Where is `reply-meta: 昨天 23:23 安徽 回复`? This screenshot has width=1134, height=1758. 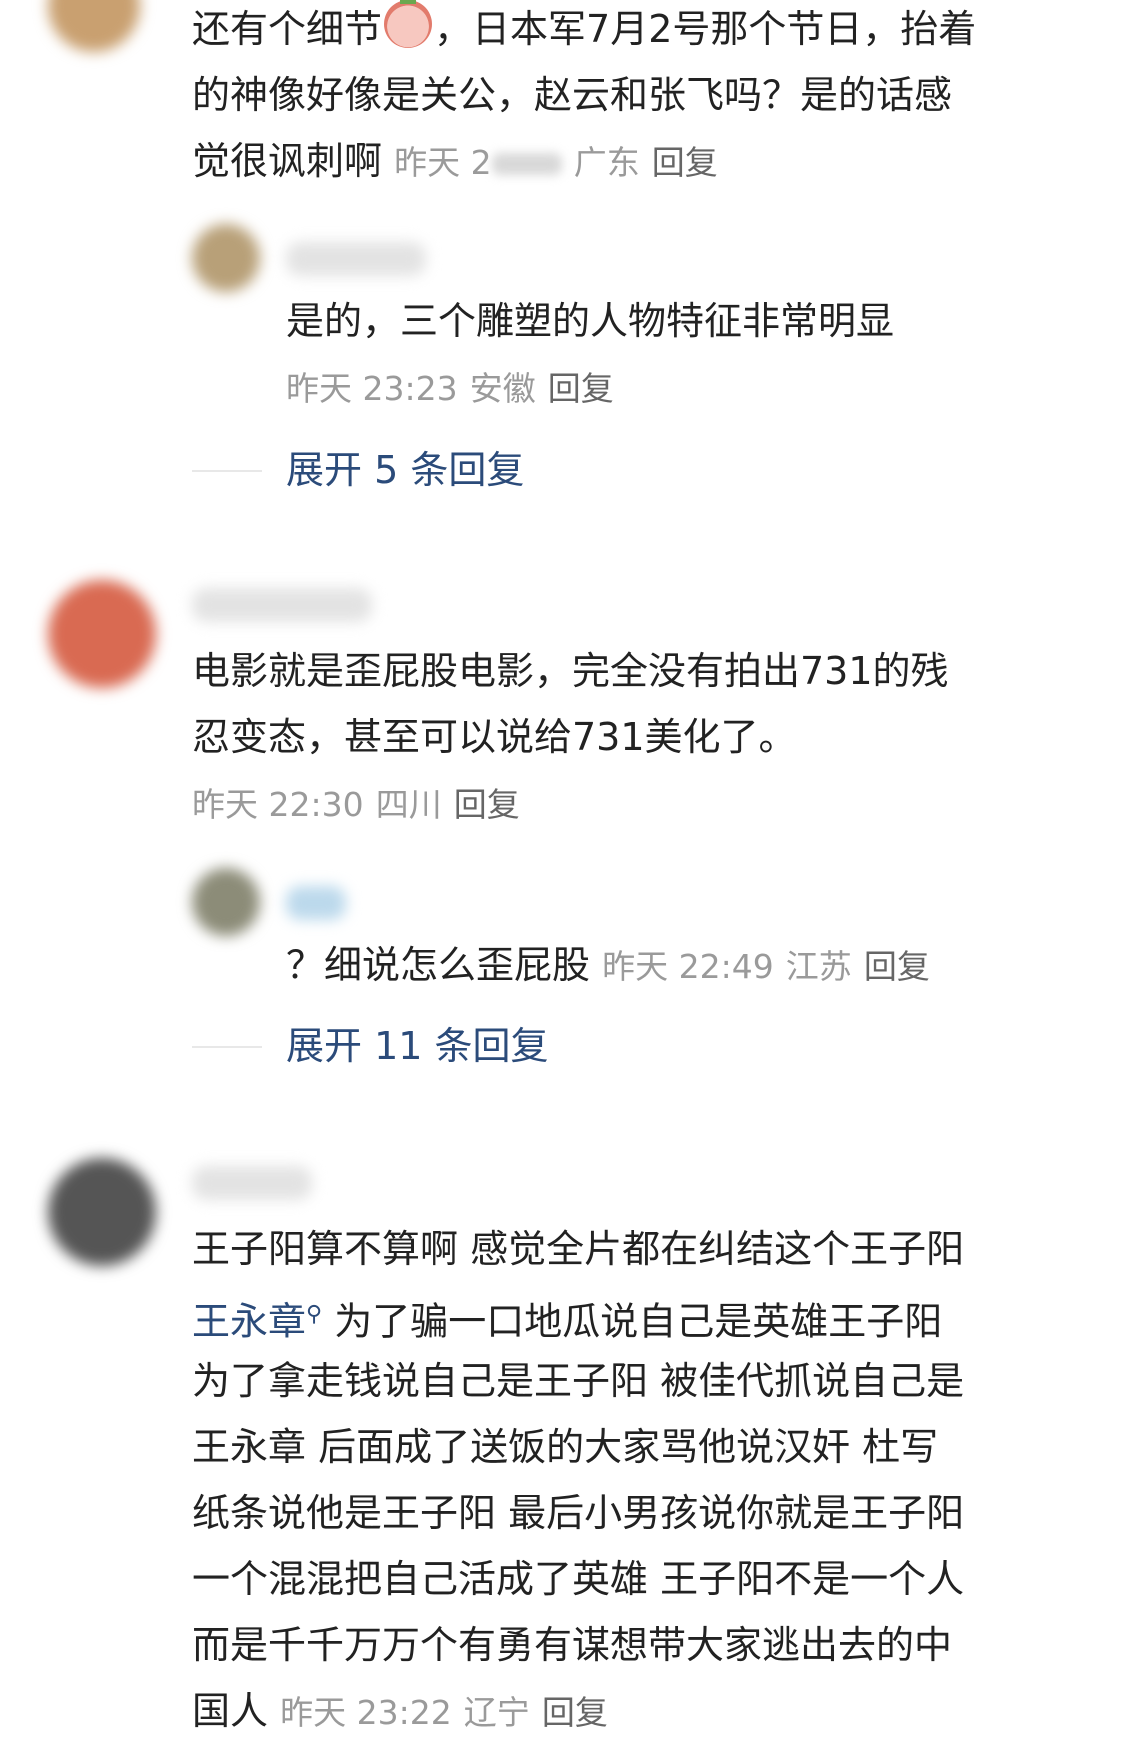 reply-meta: 昨天 23:23 安徽 回复 is located at coordinates (450, 388).